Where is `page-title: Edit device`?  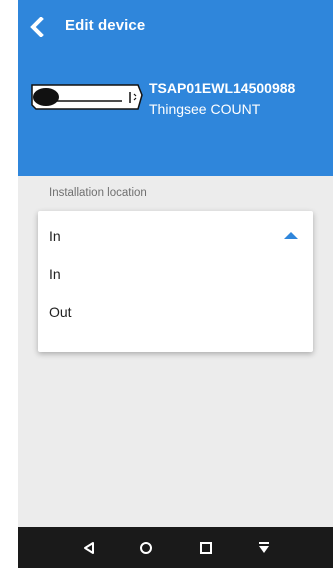 page-title: Edit device is located at coordinates (105, 25).